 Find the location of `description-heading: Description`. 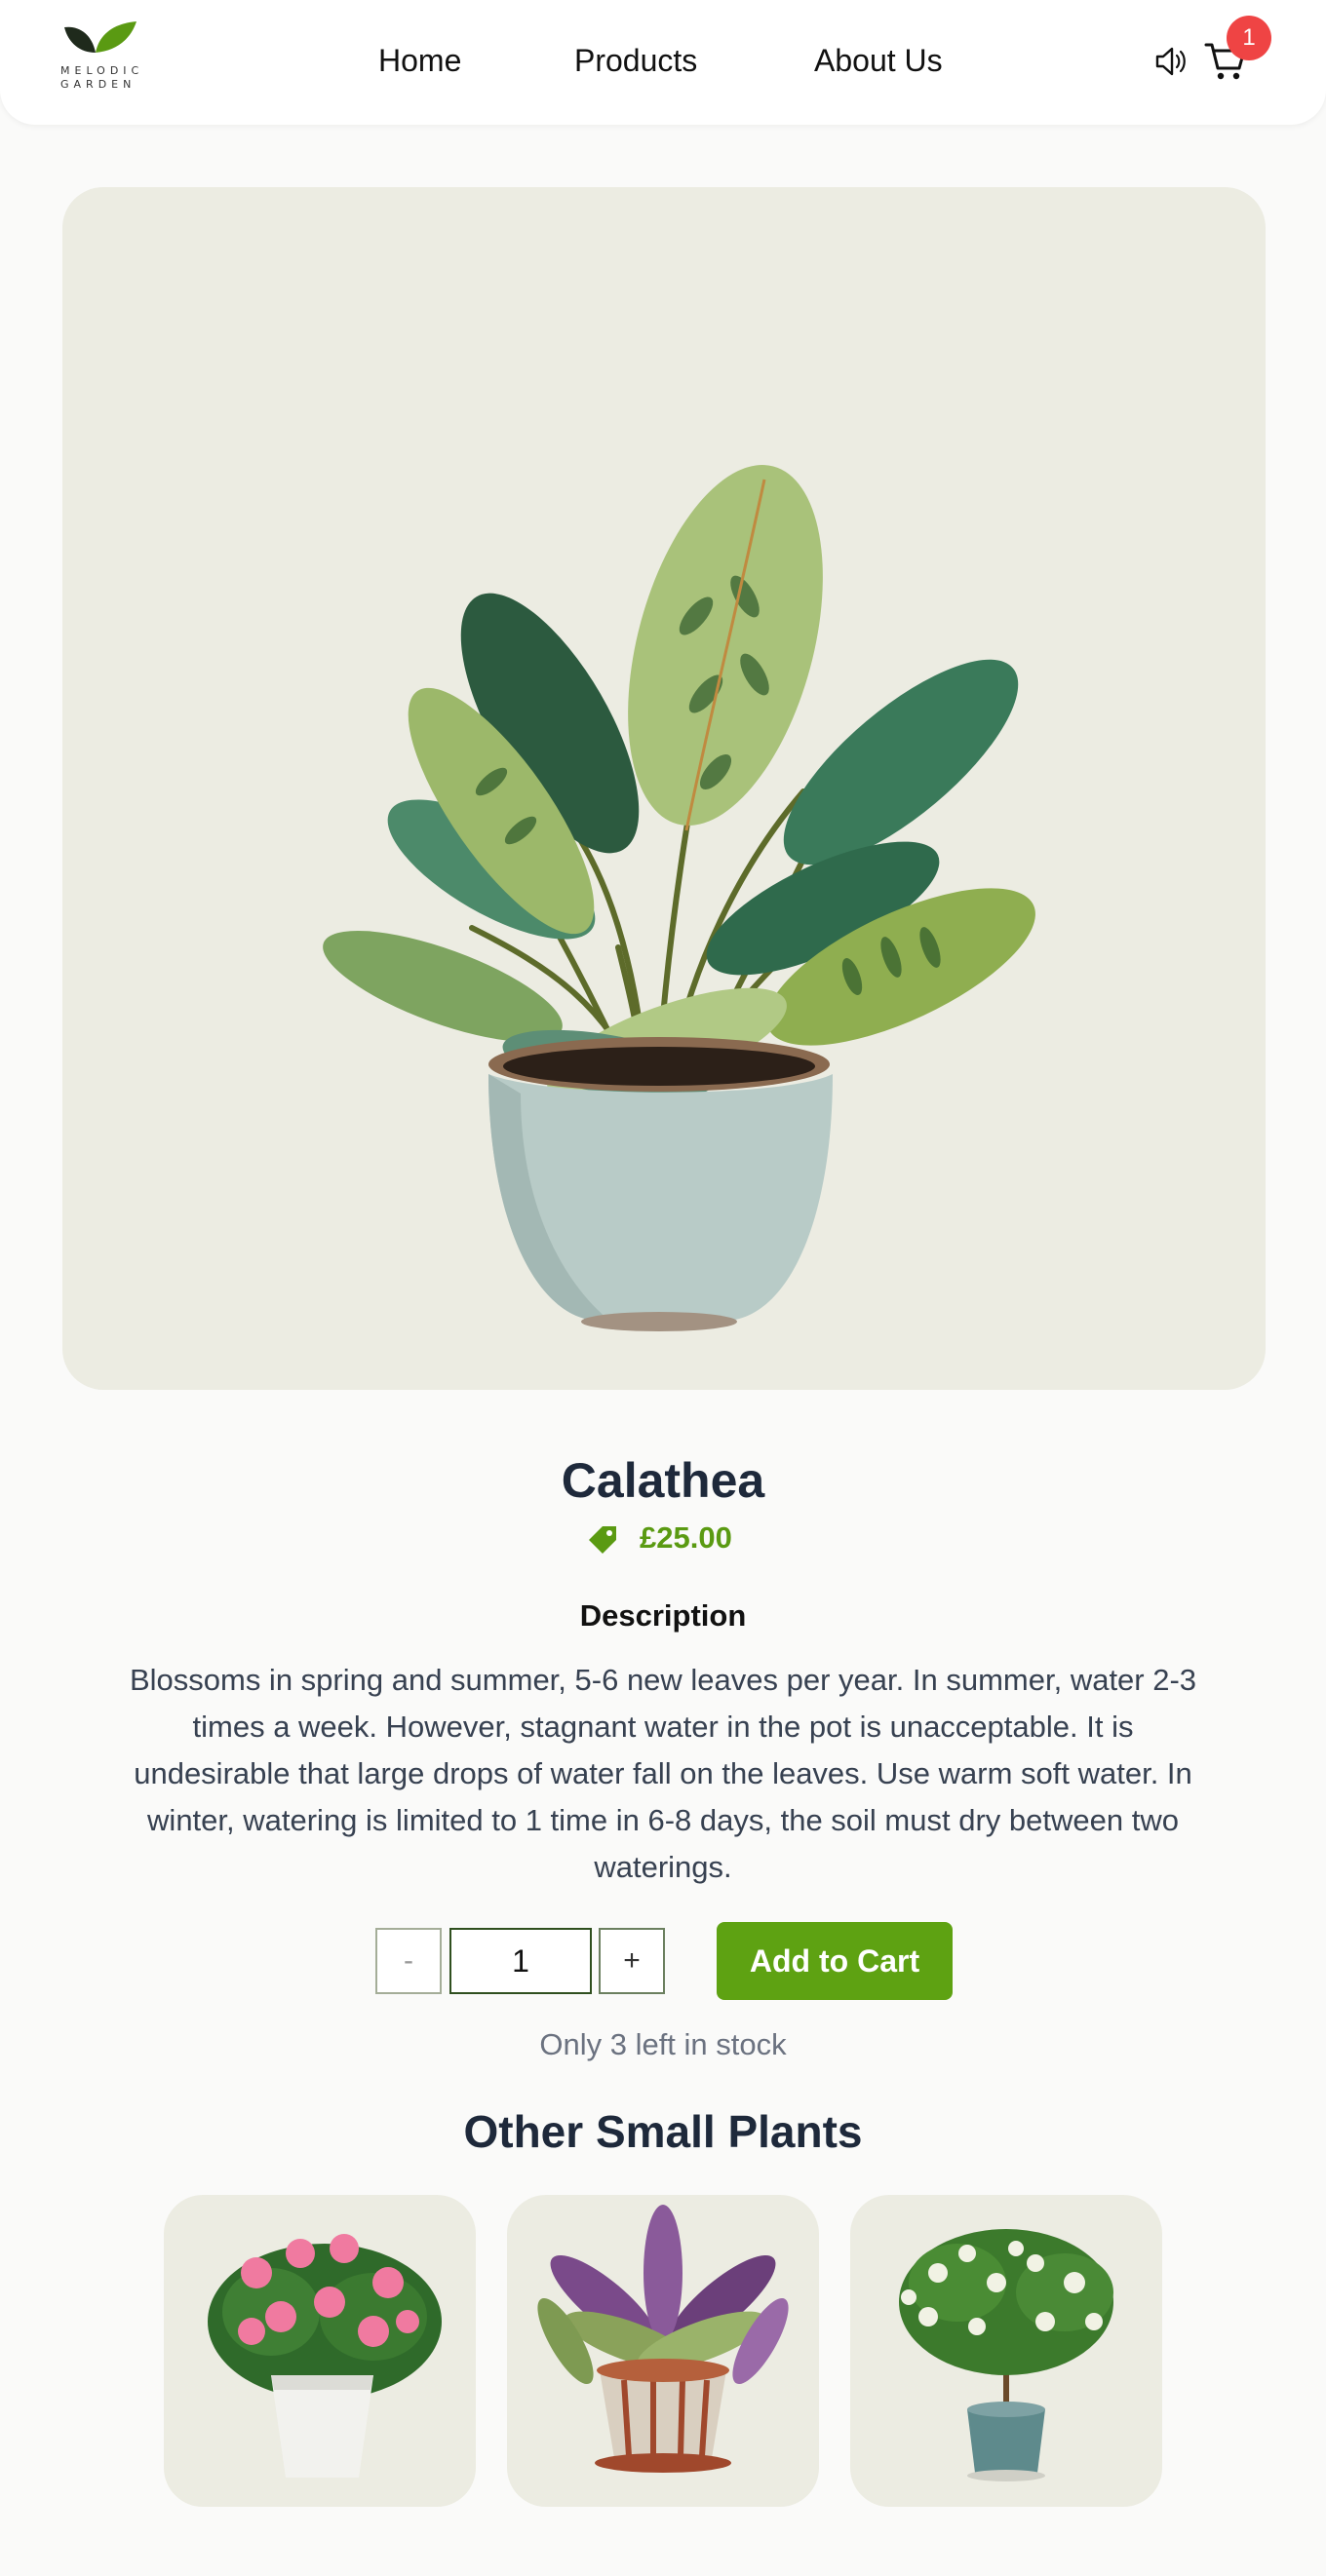

description-heading: Description is located at coordinates (663, 1615).